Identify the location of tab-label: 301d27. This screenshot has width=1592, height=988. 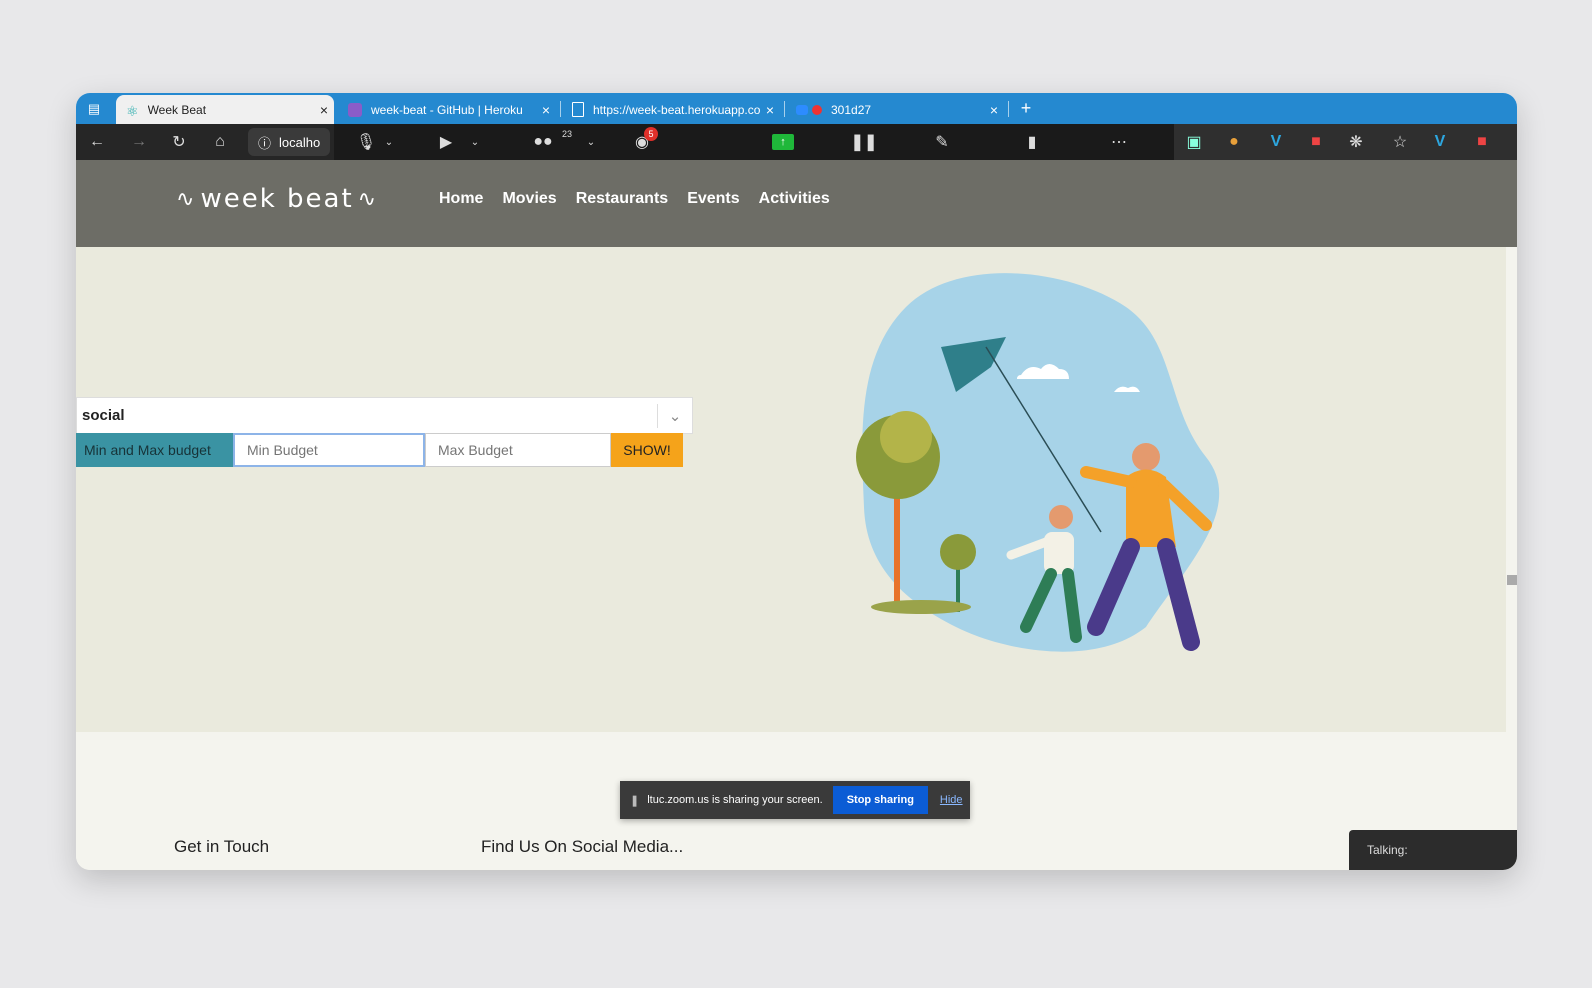
(851, 109).